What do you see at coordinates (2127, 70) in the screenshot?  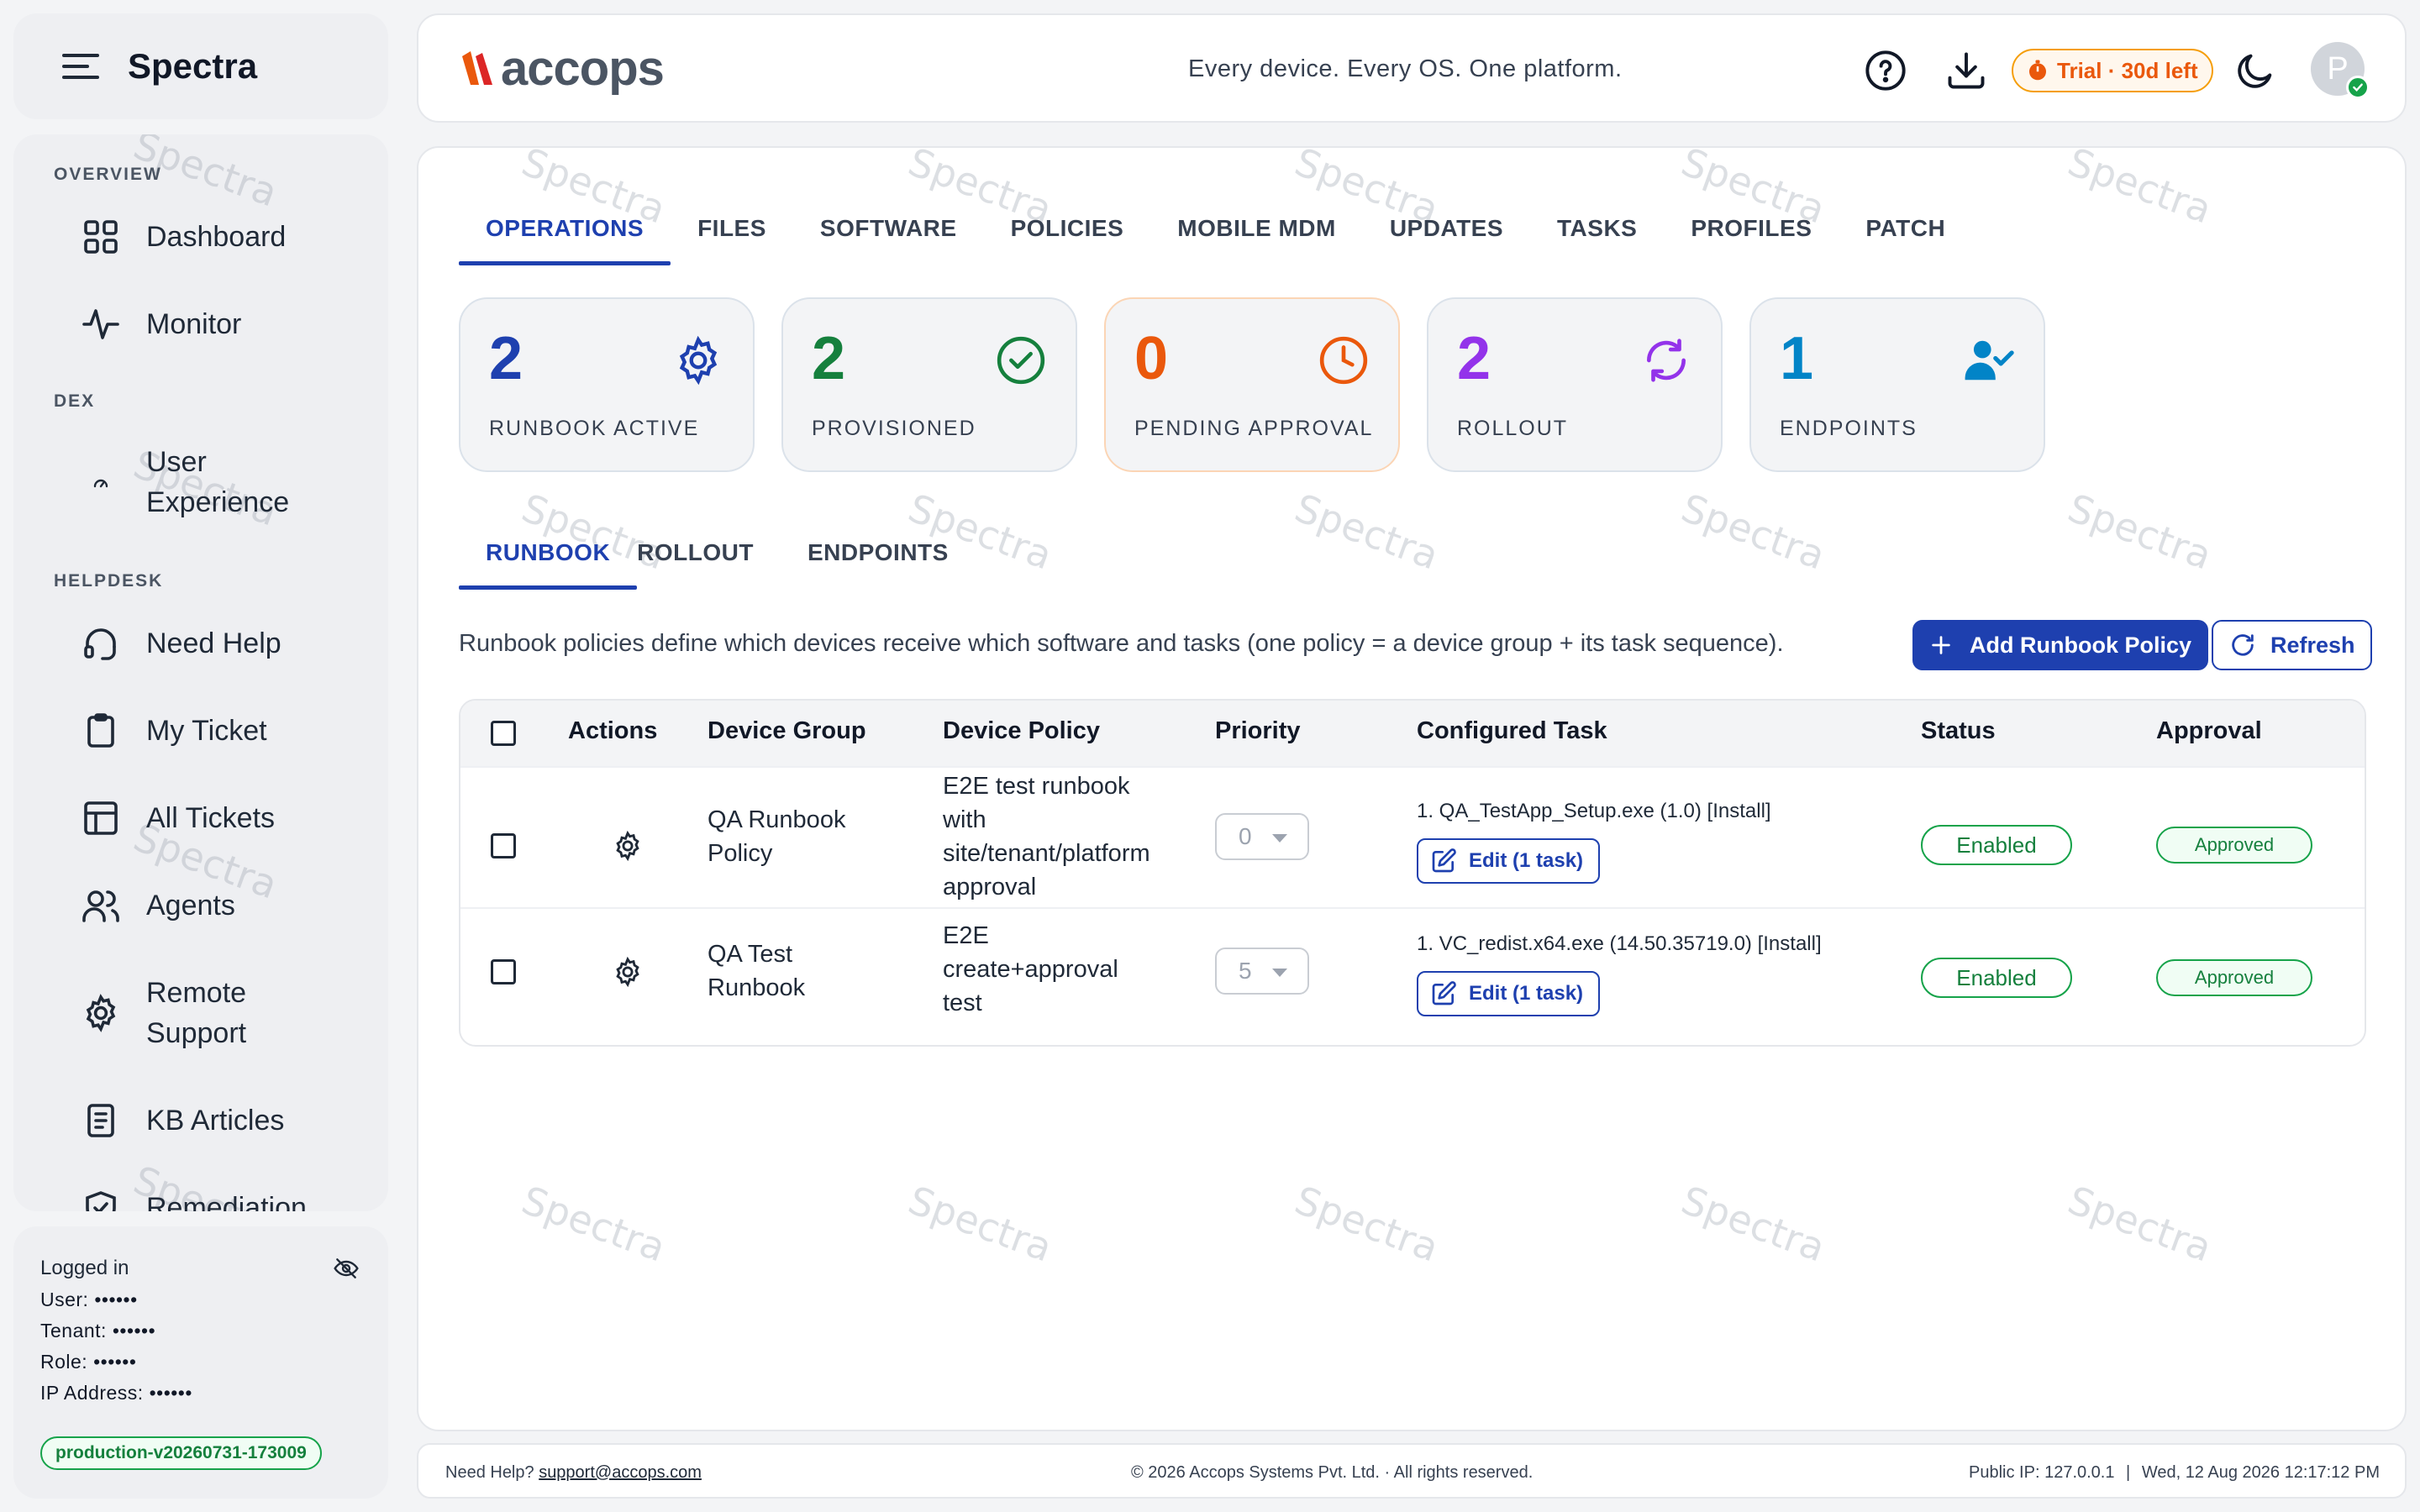 I see `trial-label: Trial · 30d left` at bounding box center [2127, 70].